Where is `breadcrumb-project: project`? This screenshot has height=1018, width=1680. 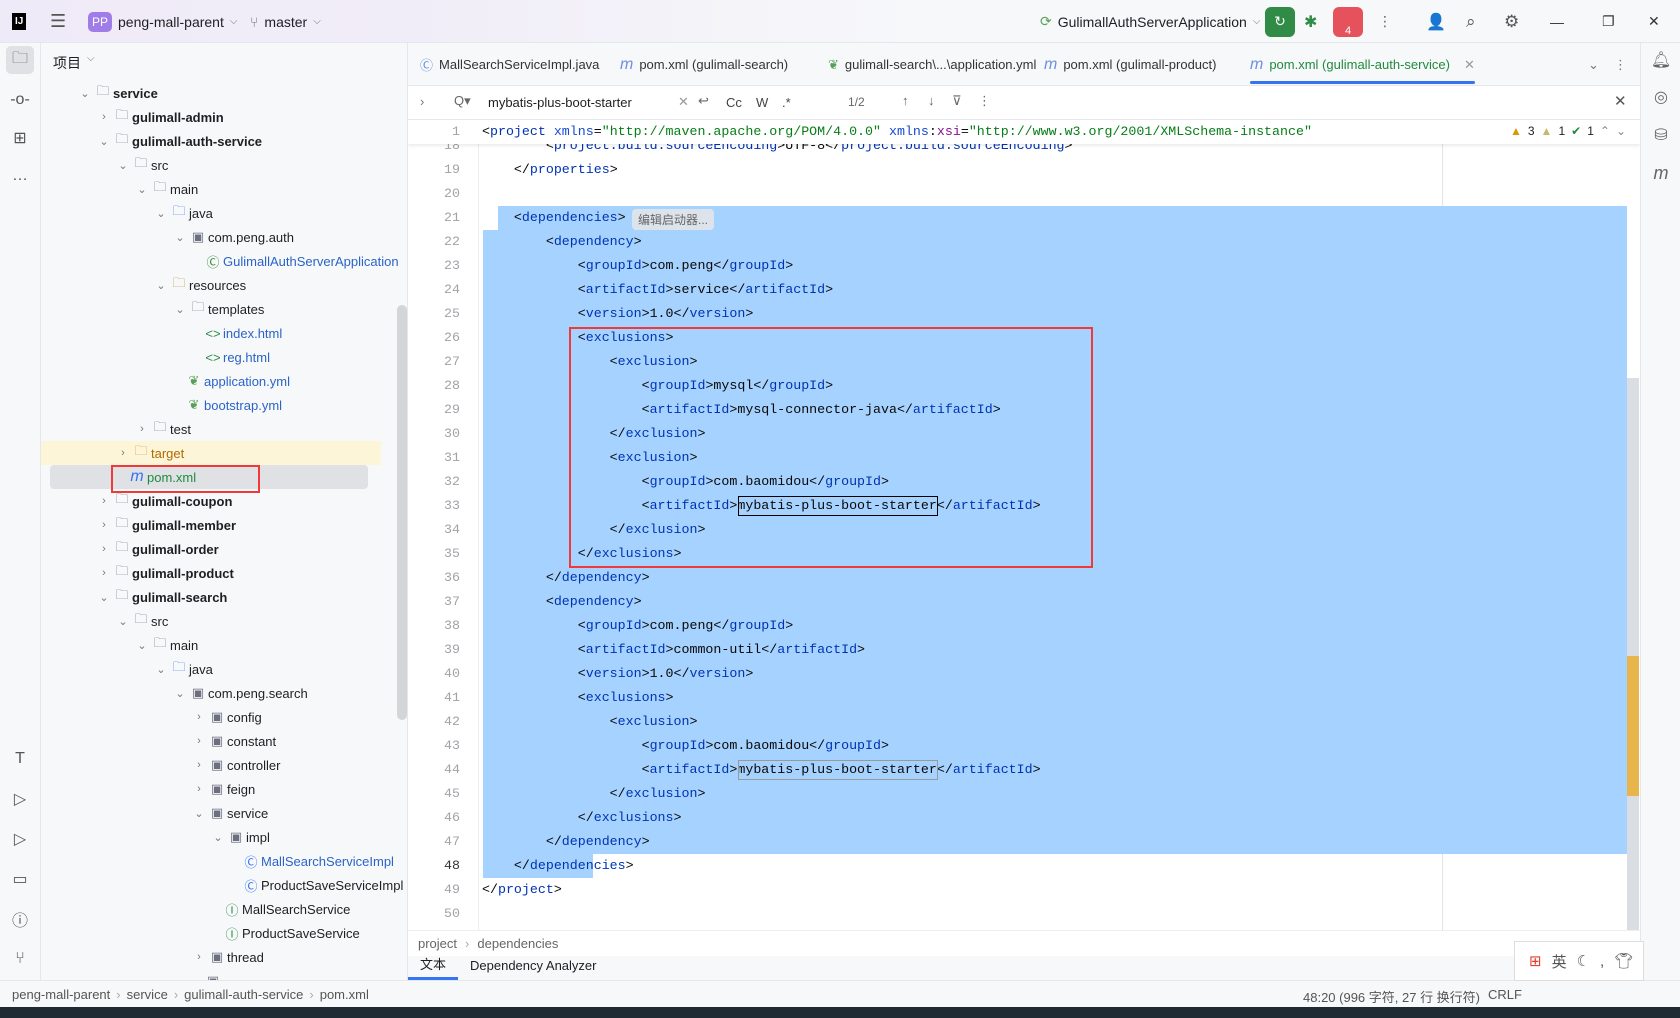 breadcrumb-project: project is located at coordinates (437, 943).